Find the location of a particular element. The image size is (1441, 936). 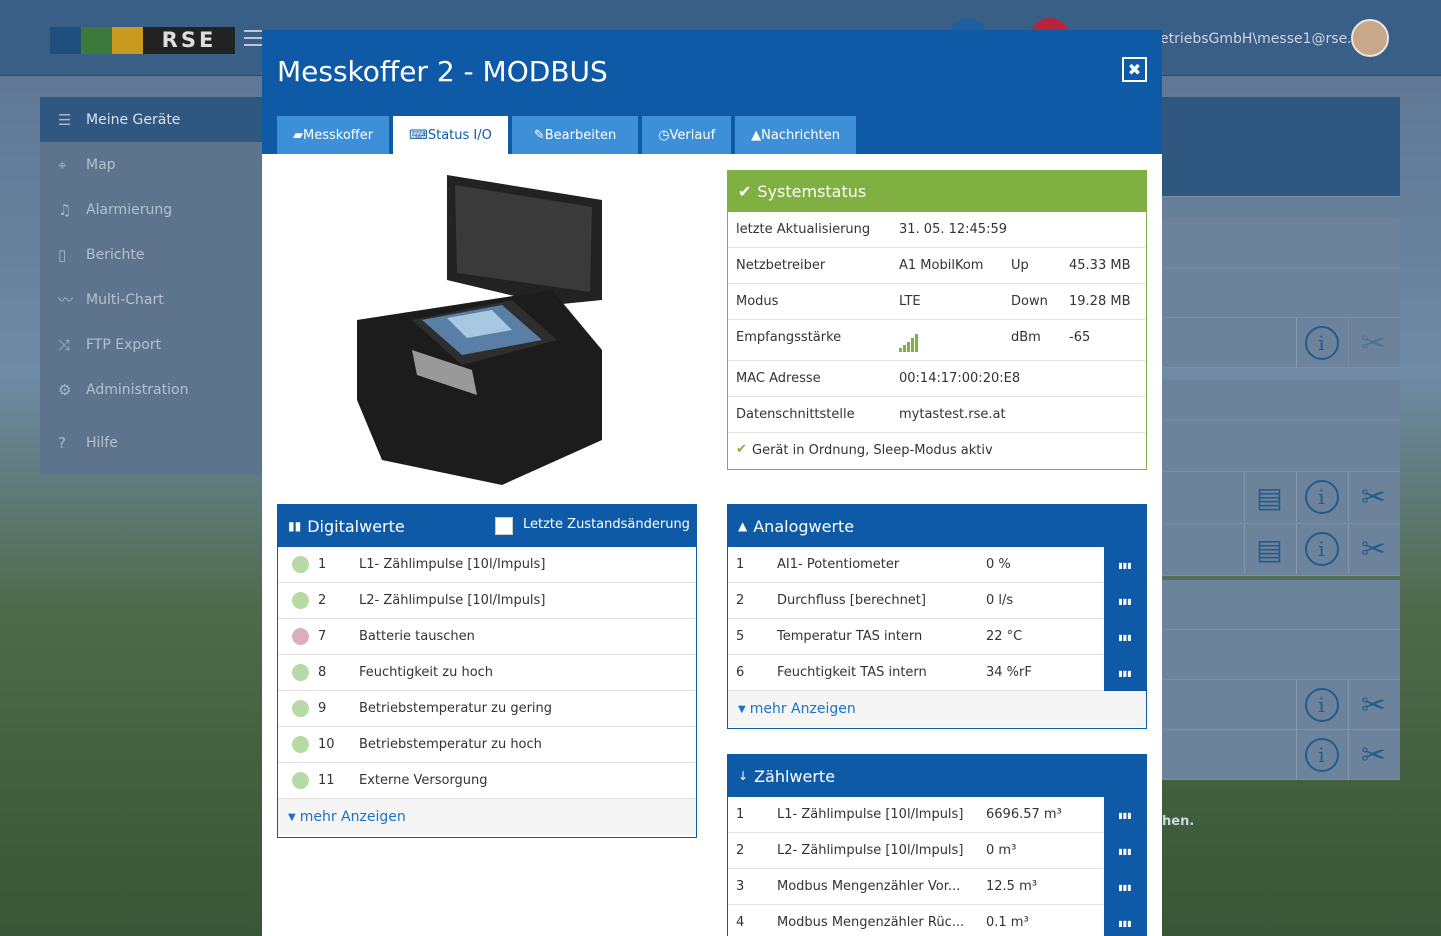

tab-nachrichten: ▲ Nachrichten is located at coordinates (795, 135).